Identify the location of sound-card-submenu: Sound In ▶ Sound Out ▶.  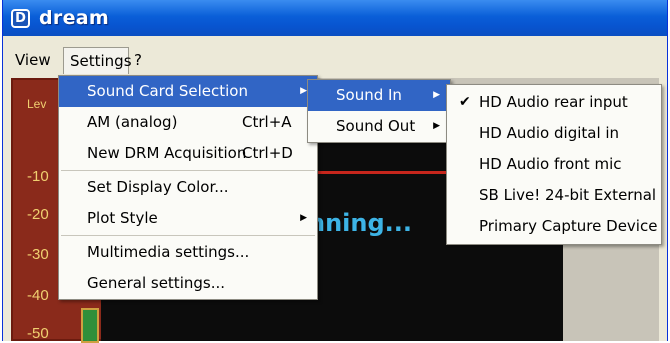
(379, 111).